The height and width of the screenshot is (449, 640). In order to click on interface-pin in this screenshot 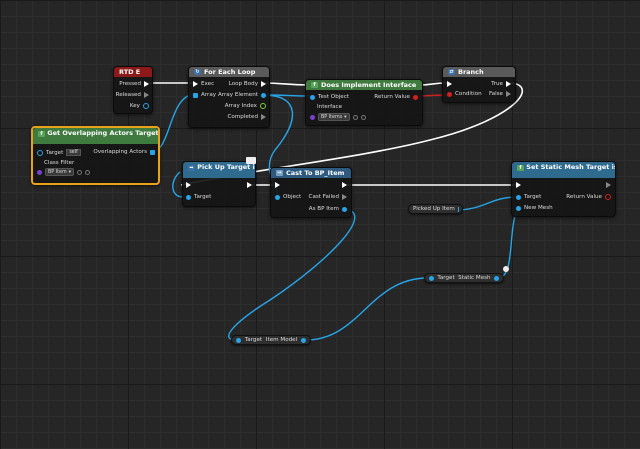, I will do `click(312, 117)`.